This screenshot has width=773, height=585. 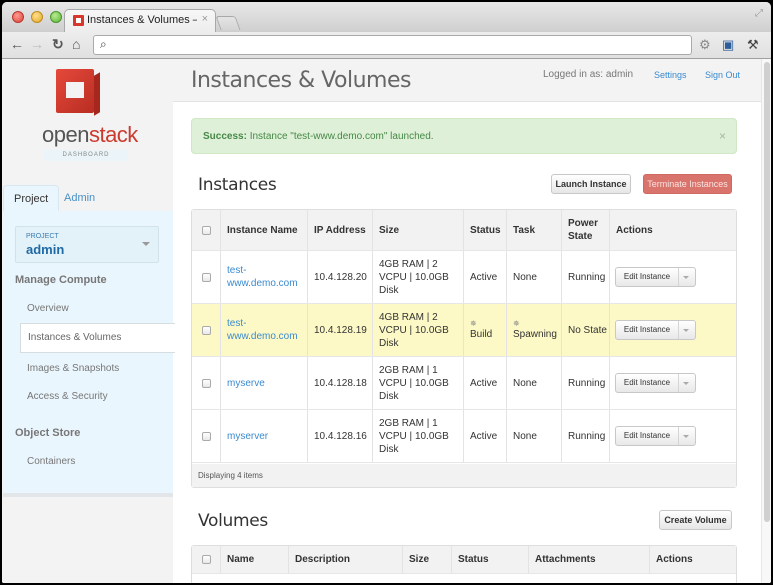 I want to click on project-selector: PROJECT admin, so click(x=87, y=244).